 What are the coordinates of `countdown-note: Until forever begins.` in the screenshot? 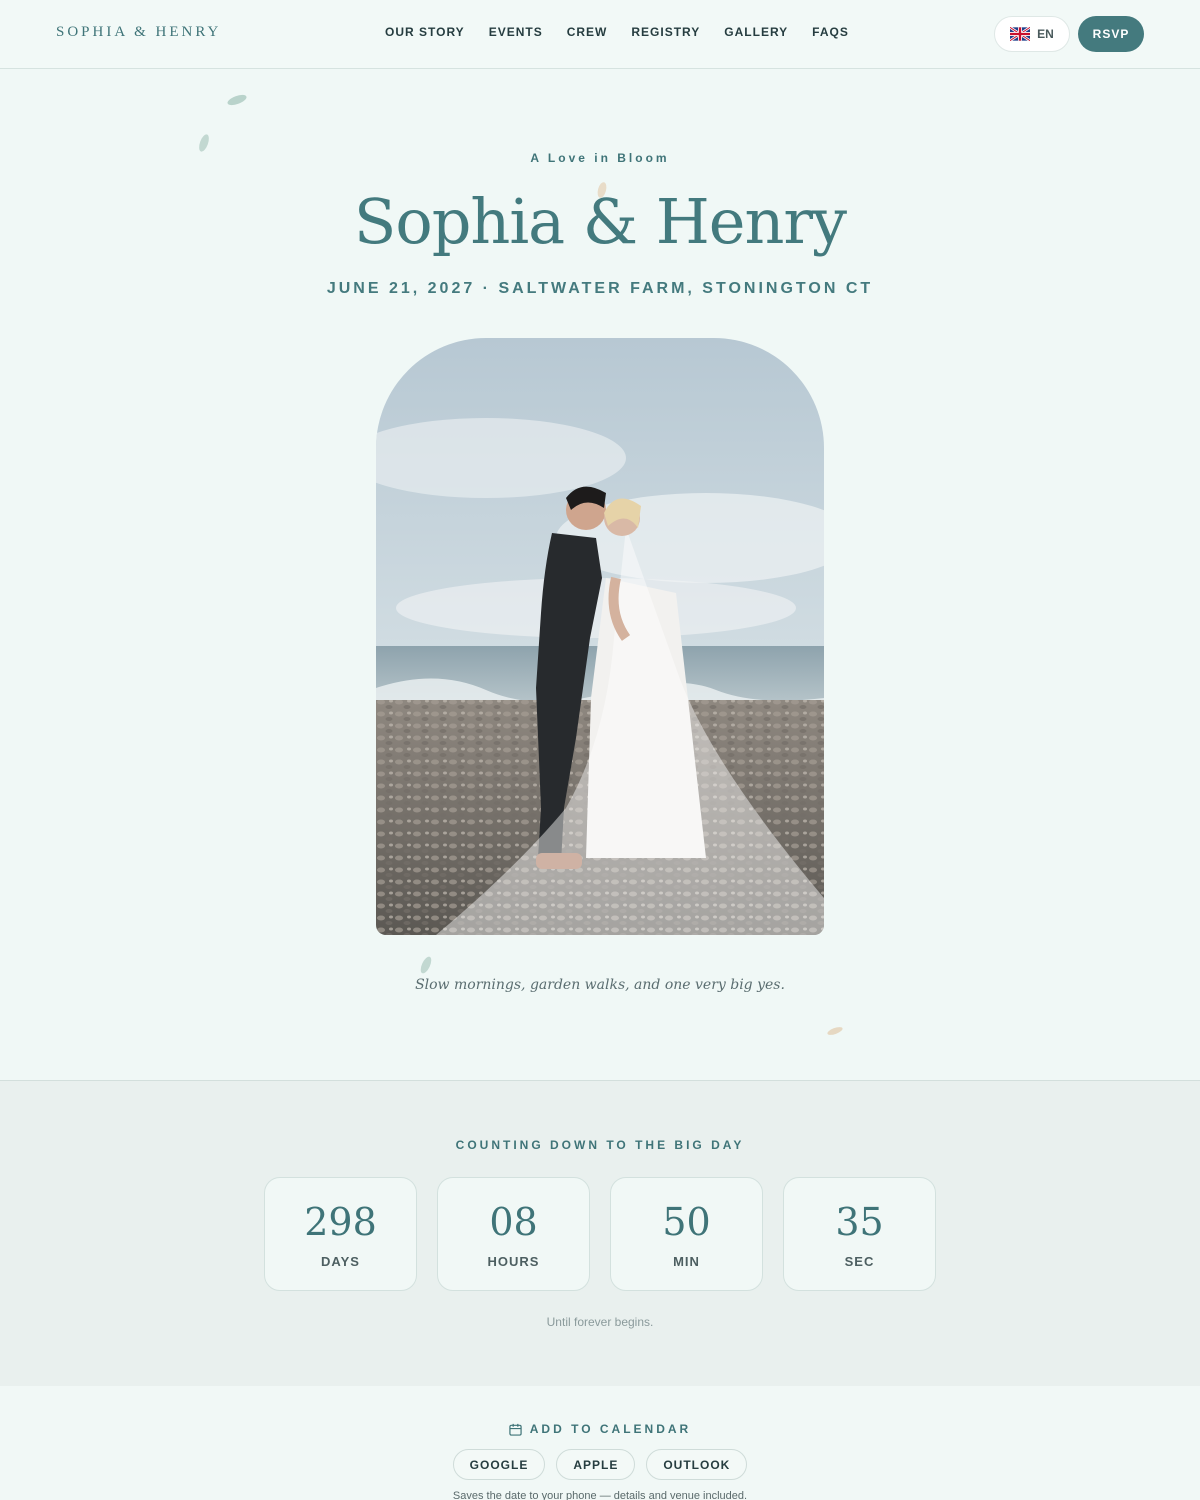 It's located at (600, 1322).